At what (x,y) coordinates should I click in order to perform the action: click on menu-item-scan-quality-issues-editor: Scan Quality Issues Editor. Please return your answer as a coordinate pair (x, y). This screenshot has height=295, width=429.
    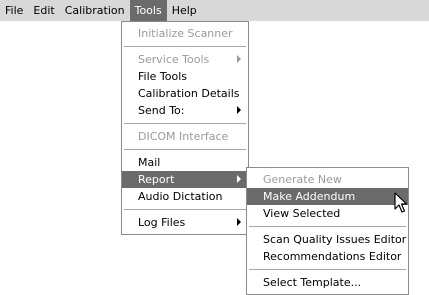
    Looking at the image, I should click on (327, 239).